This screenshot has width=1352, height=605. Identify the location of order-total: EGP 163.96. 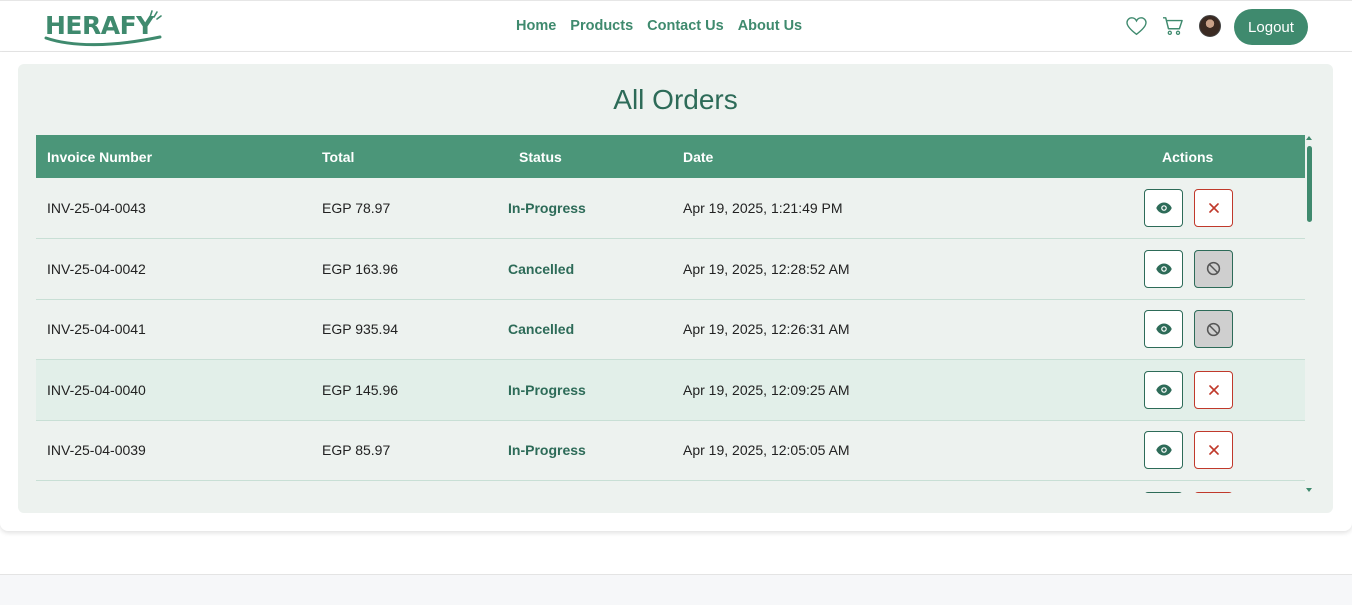
(360, 268).